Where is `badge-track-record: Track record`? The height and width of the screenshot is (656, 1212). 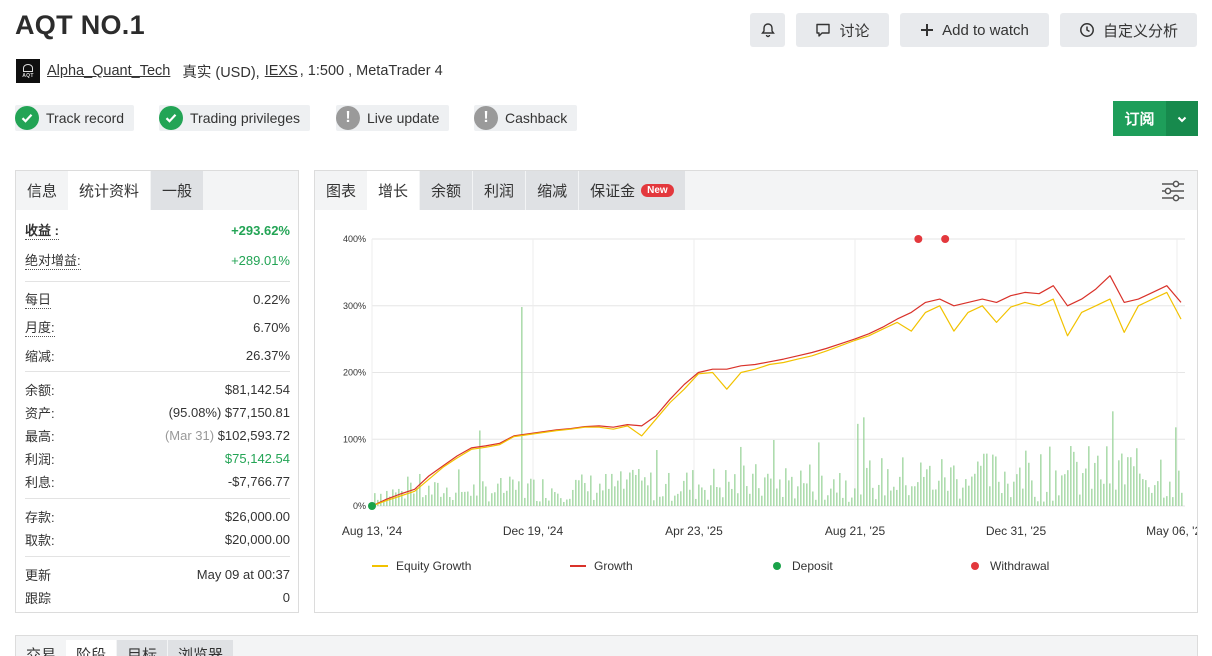
badge-track-record: Track record is located at coordinates (75, 118).